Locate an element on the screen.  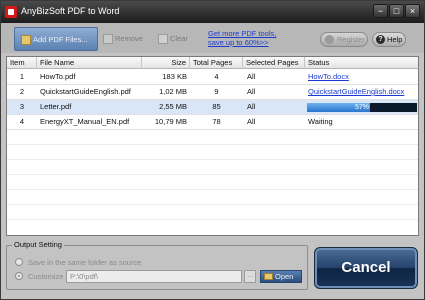
cell-size: 1,02 MB is located at coordinates (173, 91).